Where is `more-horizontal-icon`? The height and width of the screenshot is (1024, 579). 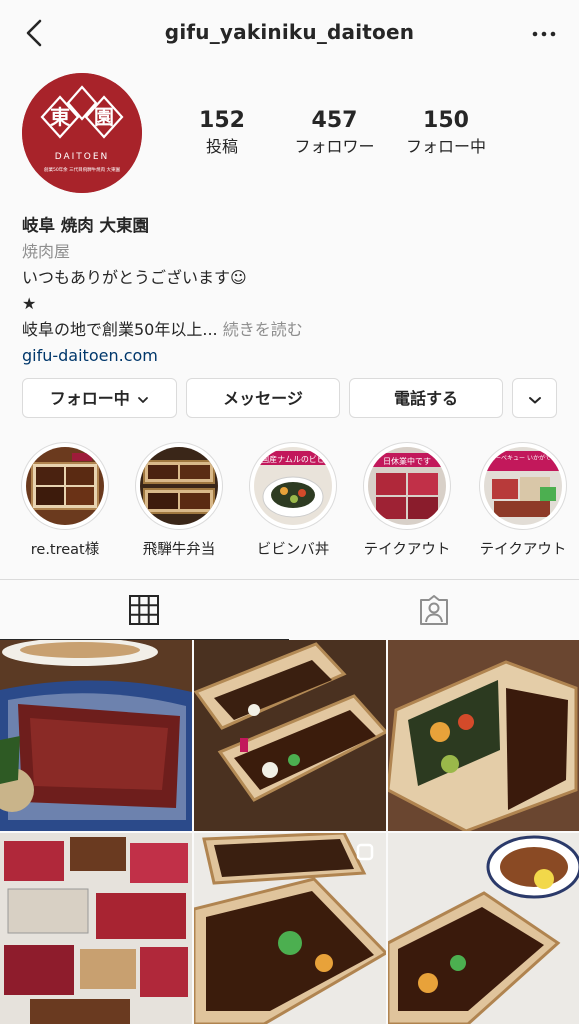
more-horizontal-icon is located at coordinates (544, 34).